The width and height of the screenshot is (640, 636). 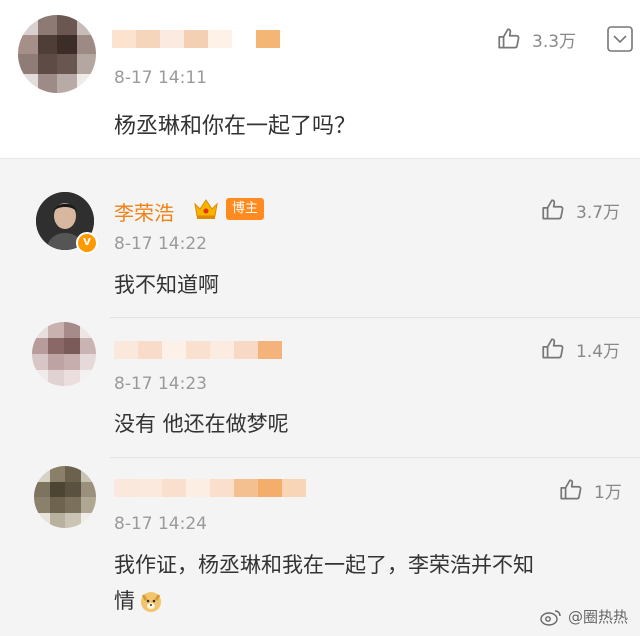 What do you see at coordinates (324, 565) in the screenshot?
I see `reply-text: 我作证，杨丞琳和我在一起了，李荣浩并不知` at bounding box center [324, 565].